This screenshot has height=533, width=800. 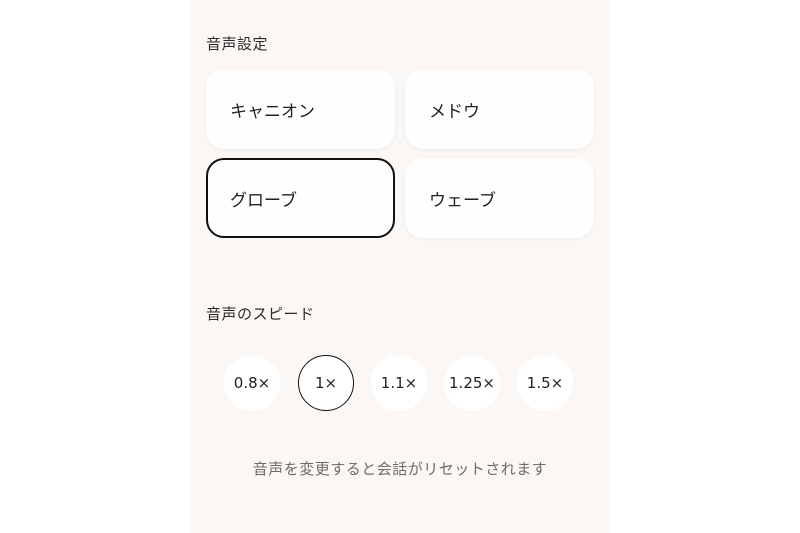 I want to click on voice-option-wave: ウェーブ, so click(x=499, y=198).